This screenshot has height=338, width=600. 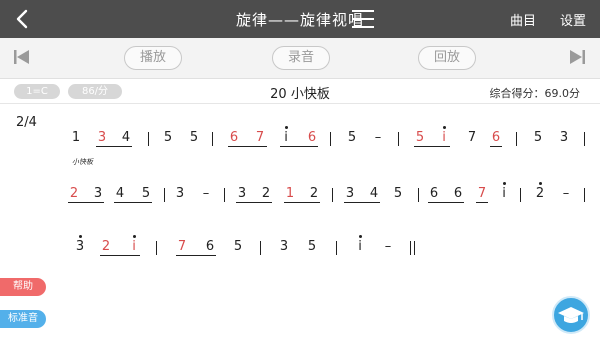 I want to click on graduation-cap-button, so click(x=571, y=315).